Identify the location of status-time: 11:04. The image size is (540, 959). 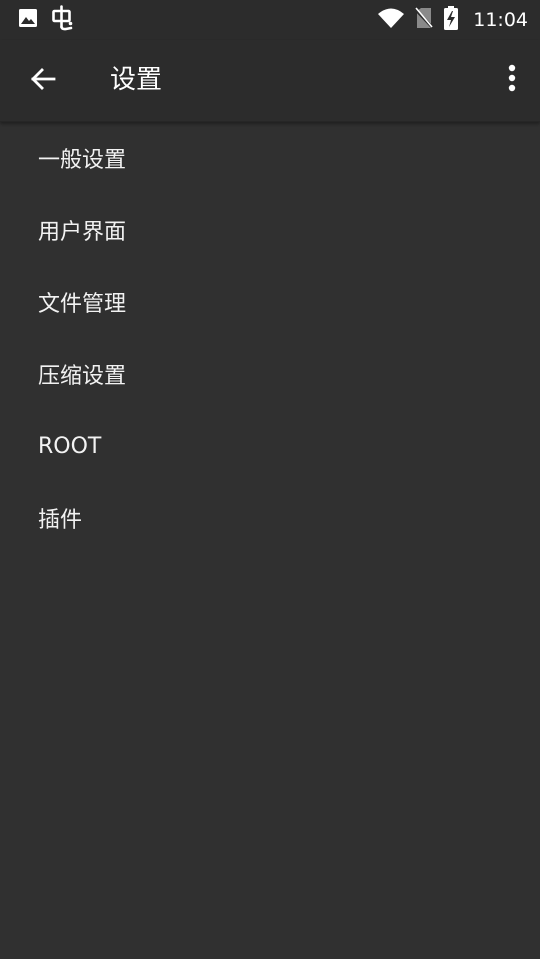
(500, 20).